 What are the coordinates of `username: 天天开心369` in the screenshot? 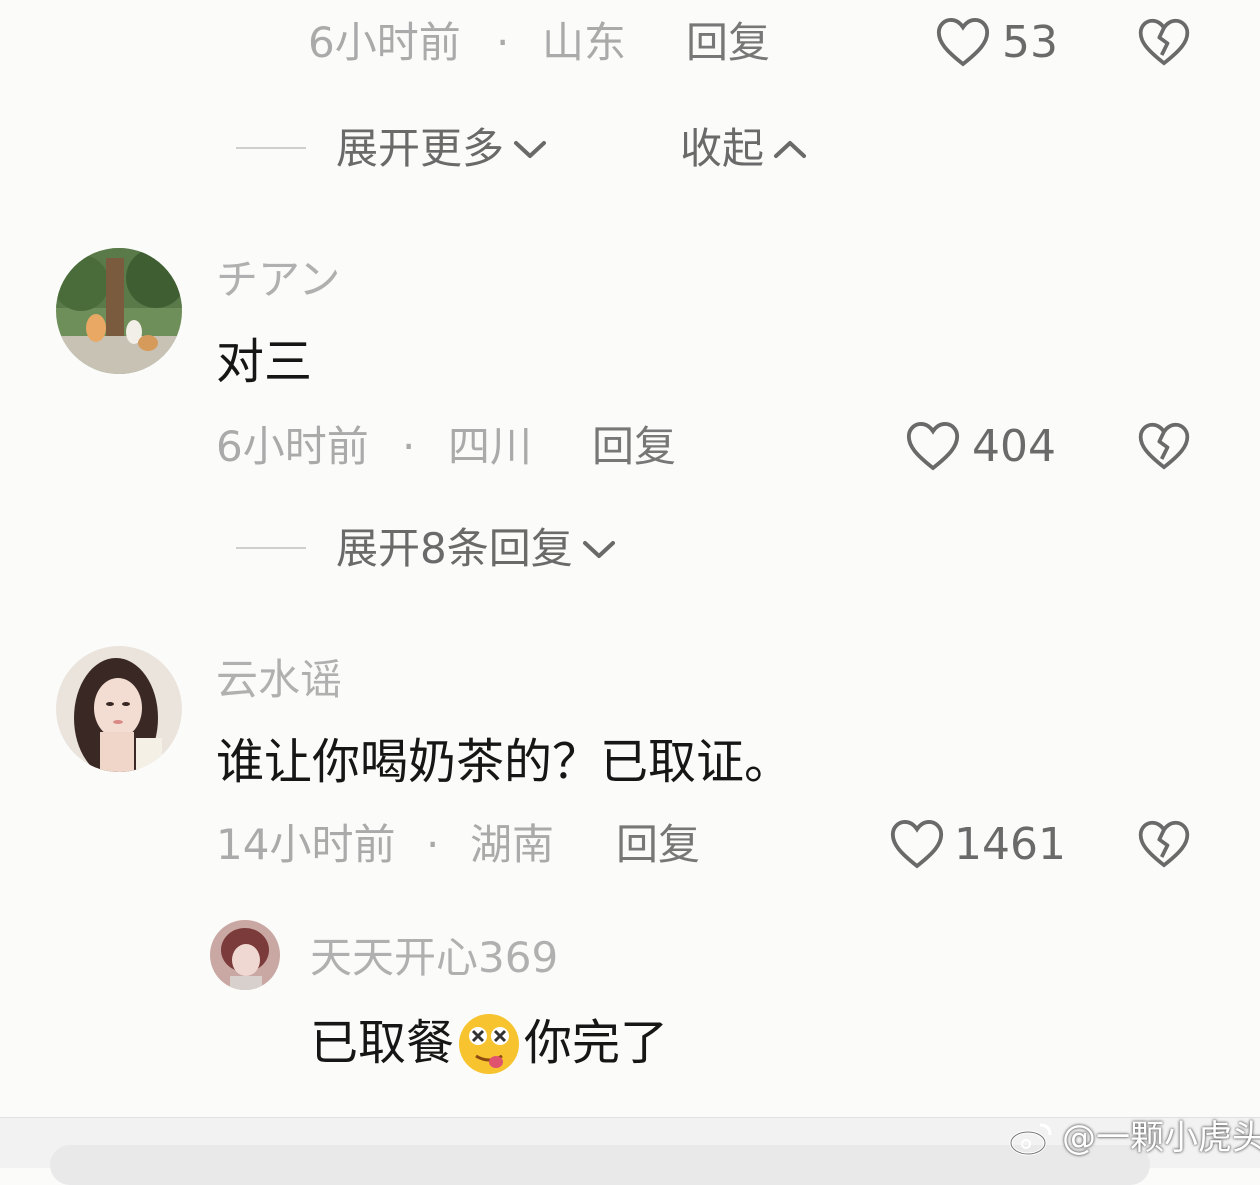 It's located at (434, 958).